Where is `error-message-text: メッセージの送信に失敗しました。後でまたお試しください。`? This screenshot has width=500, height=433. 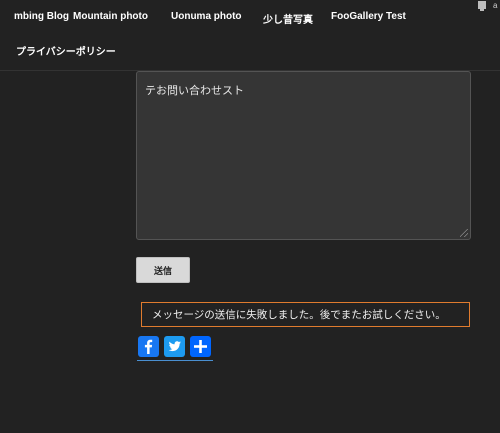
error-message-text: メッセージの送信に失敗しました。後でまたお試しください。 is located at coordinates (299, 315).